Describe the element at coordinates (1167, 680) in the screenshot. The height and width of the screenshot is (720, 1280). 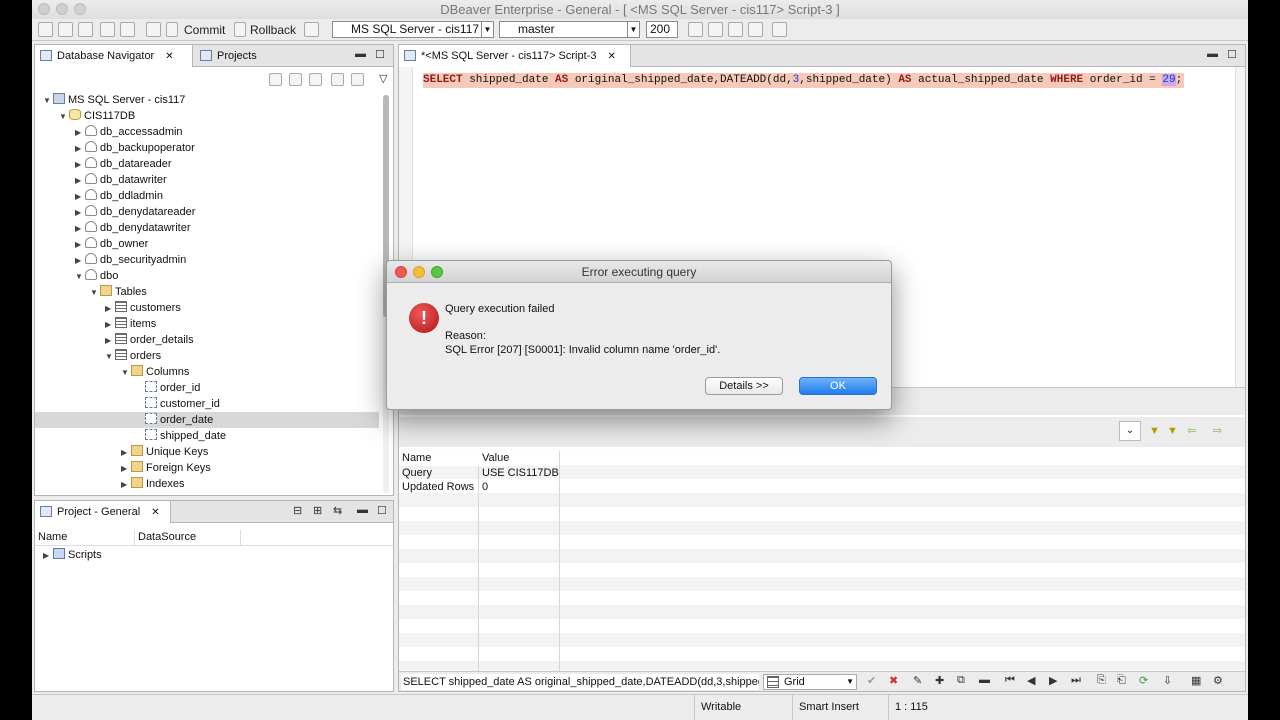
I see `export-icon: ⇩` at that location.